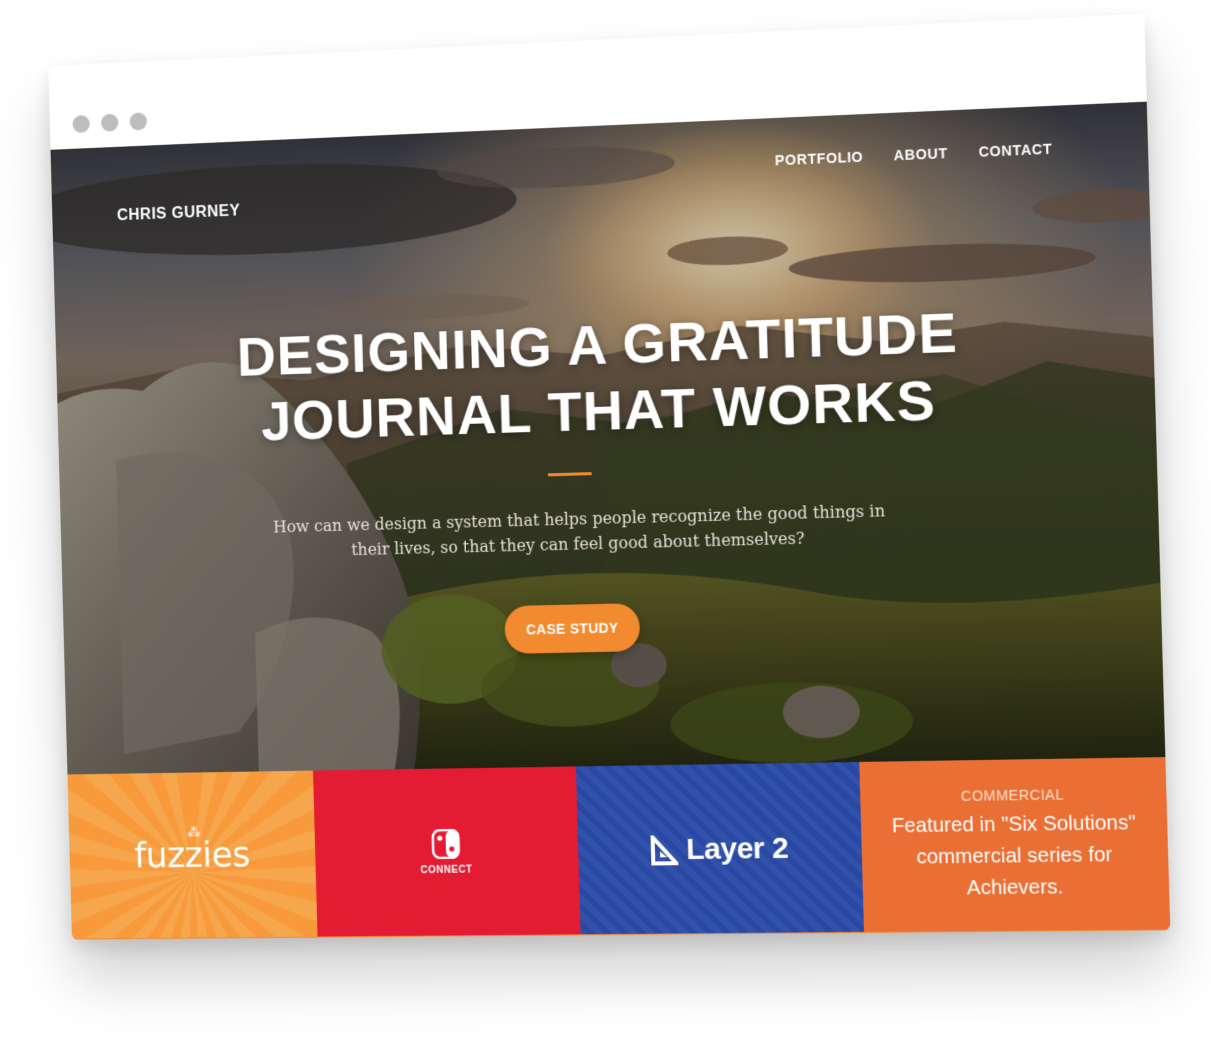  Describe the element at coordinates (193, 833) in the screenshot. I see `sparkle-icon: ⁂` at that location.